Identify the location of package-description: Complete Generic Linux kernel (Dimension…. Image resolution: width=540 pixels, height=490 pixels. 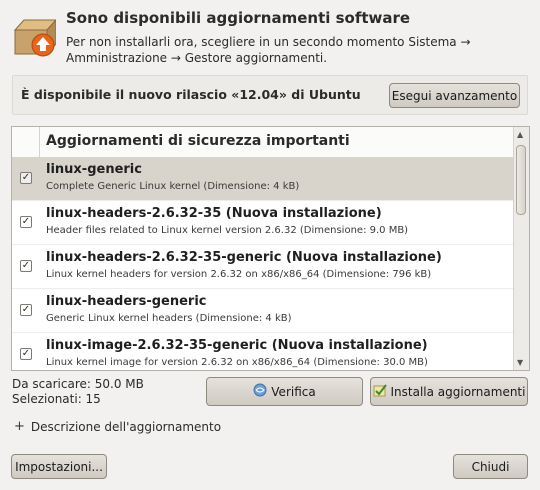
(173, 186).